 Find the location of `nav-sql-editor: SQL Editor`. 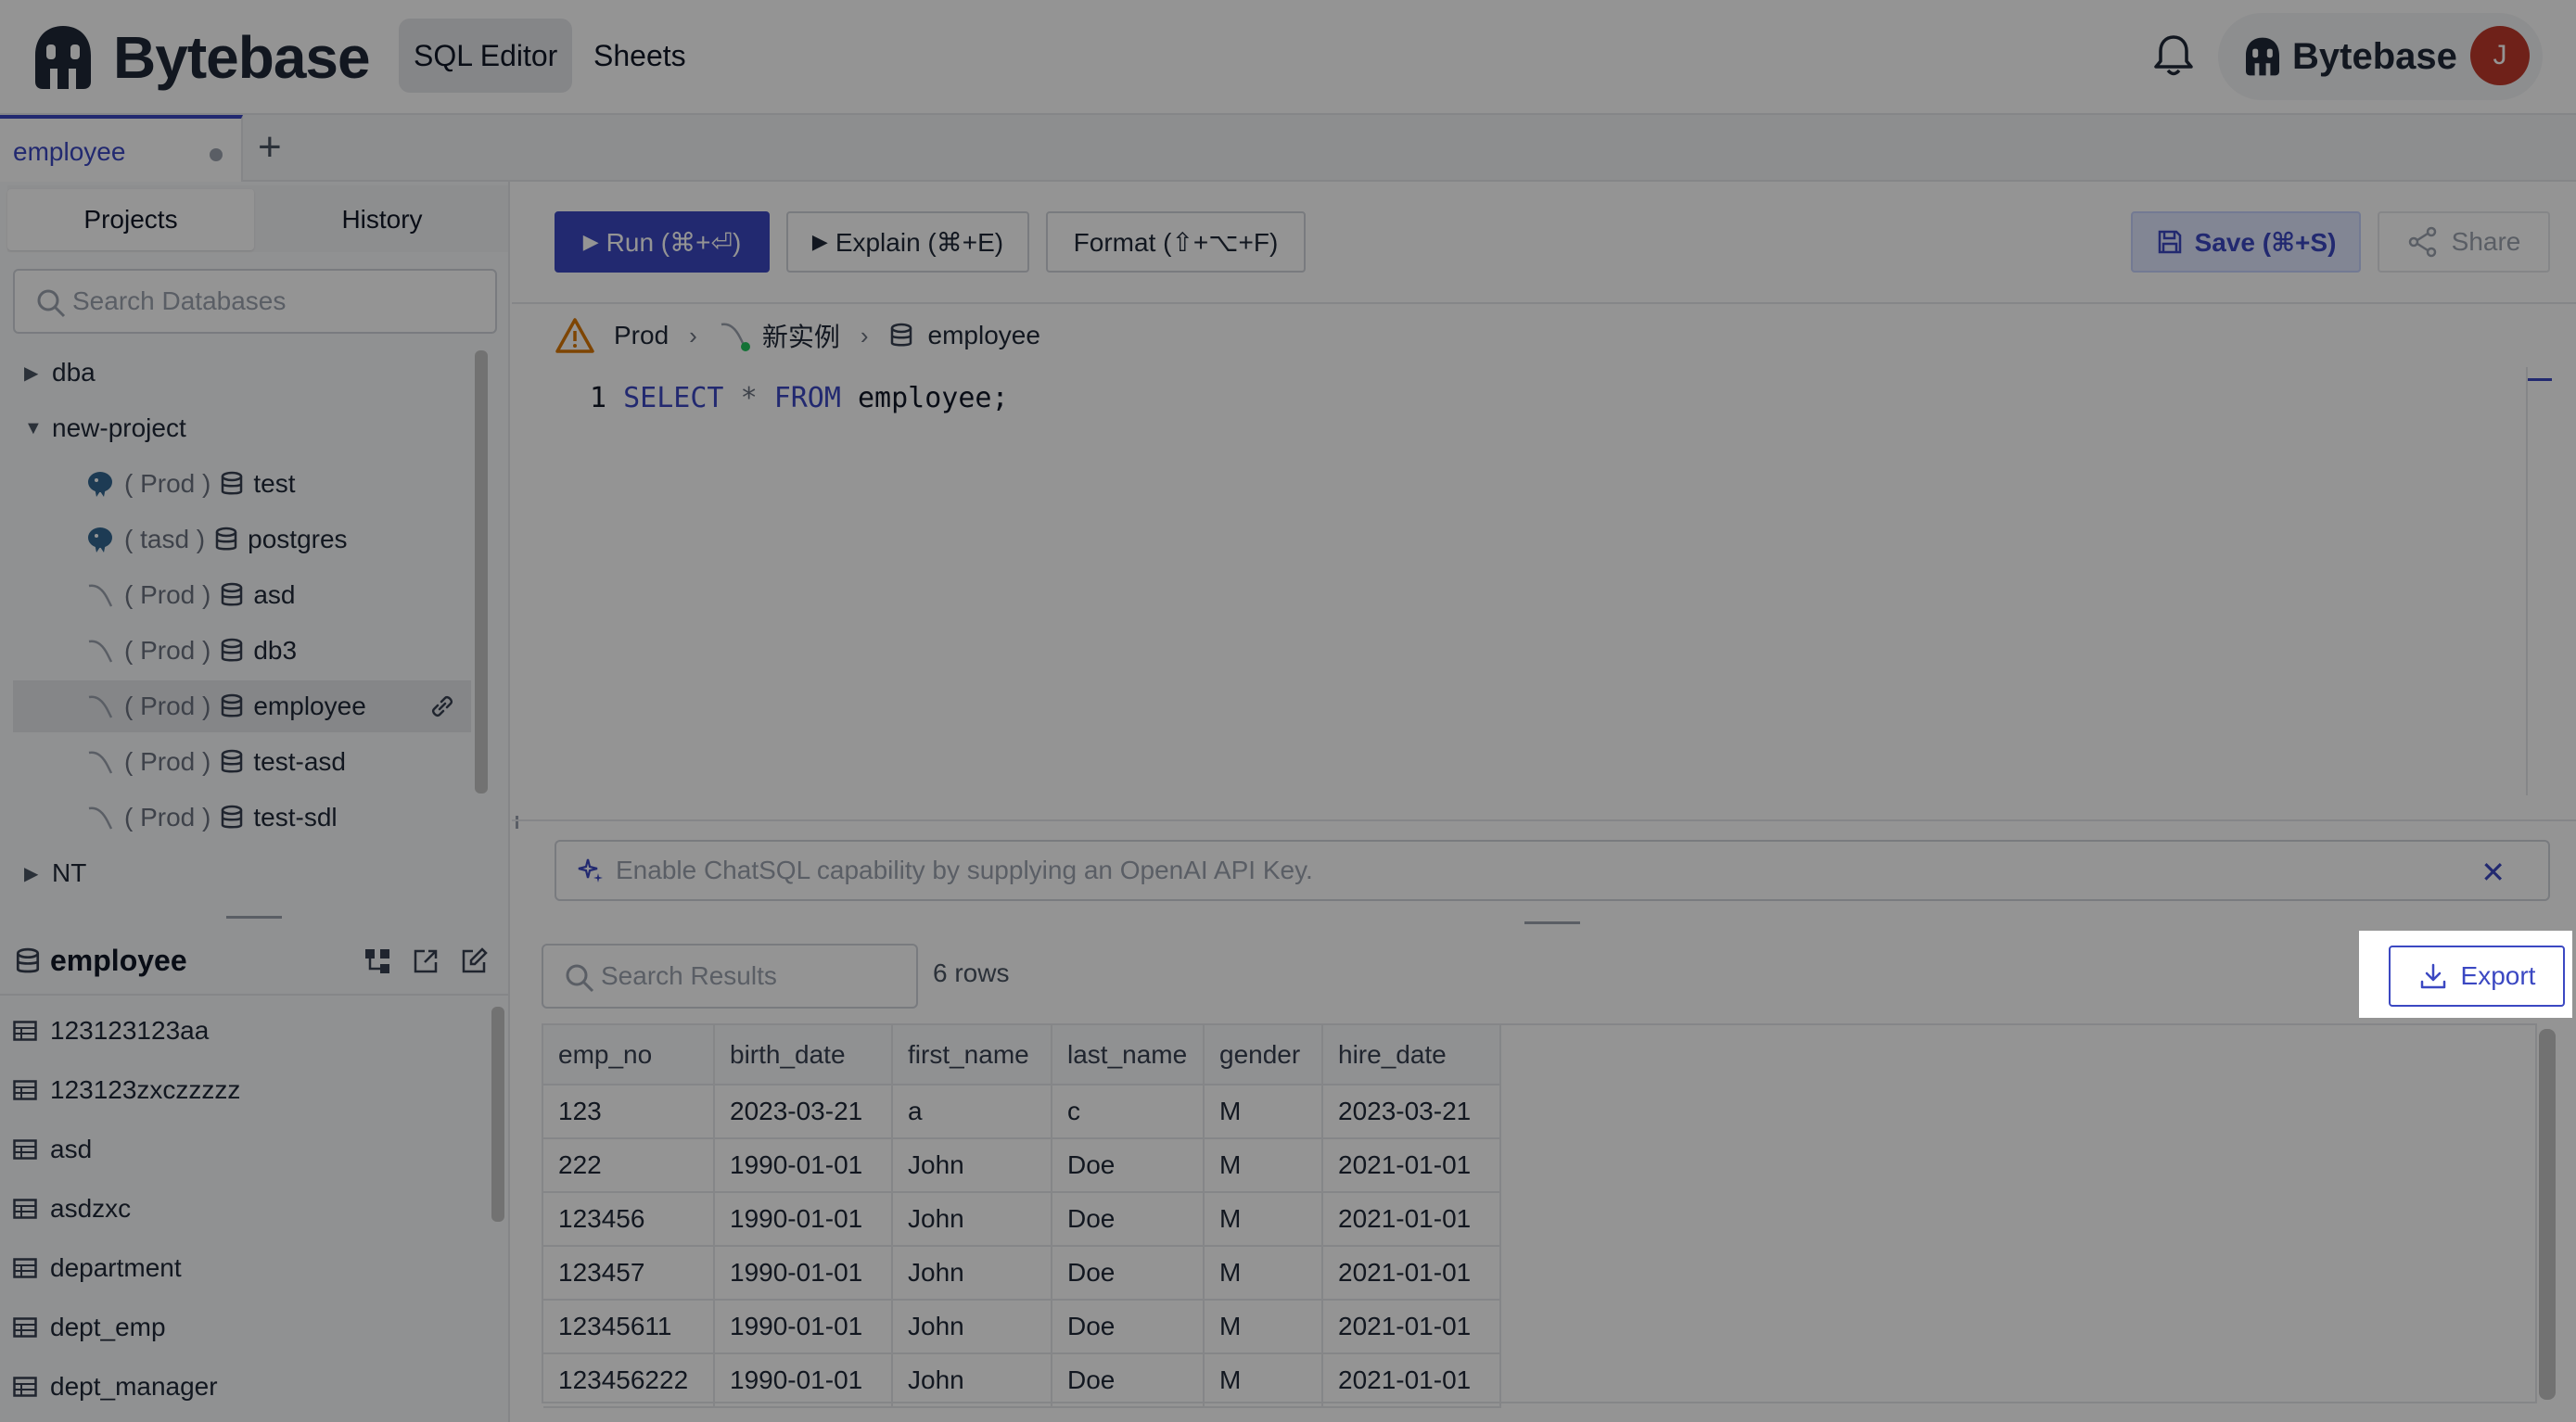

nav-sql-editor: SQL Editor is located at coordinates (486, 56).